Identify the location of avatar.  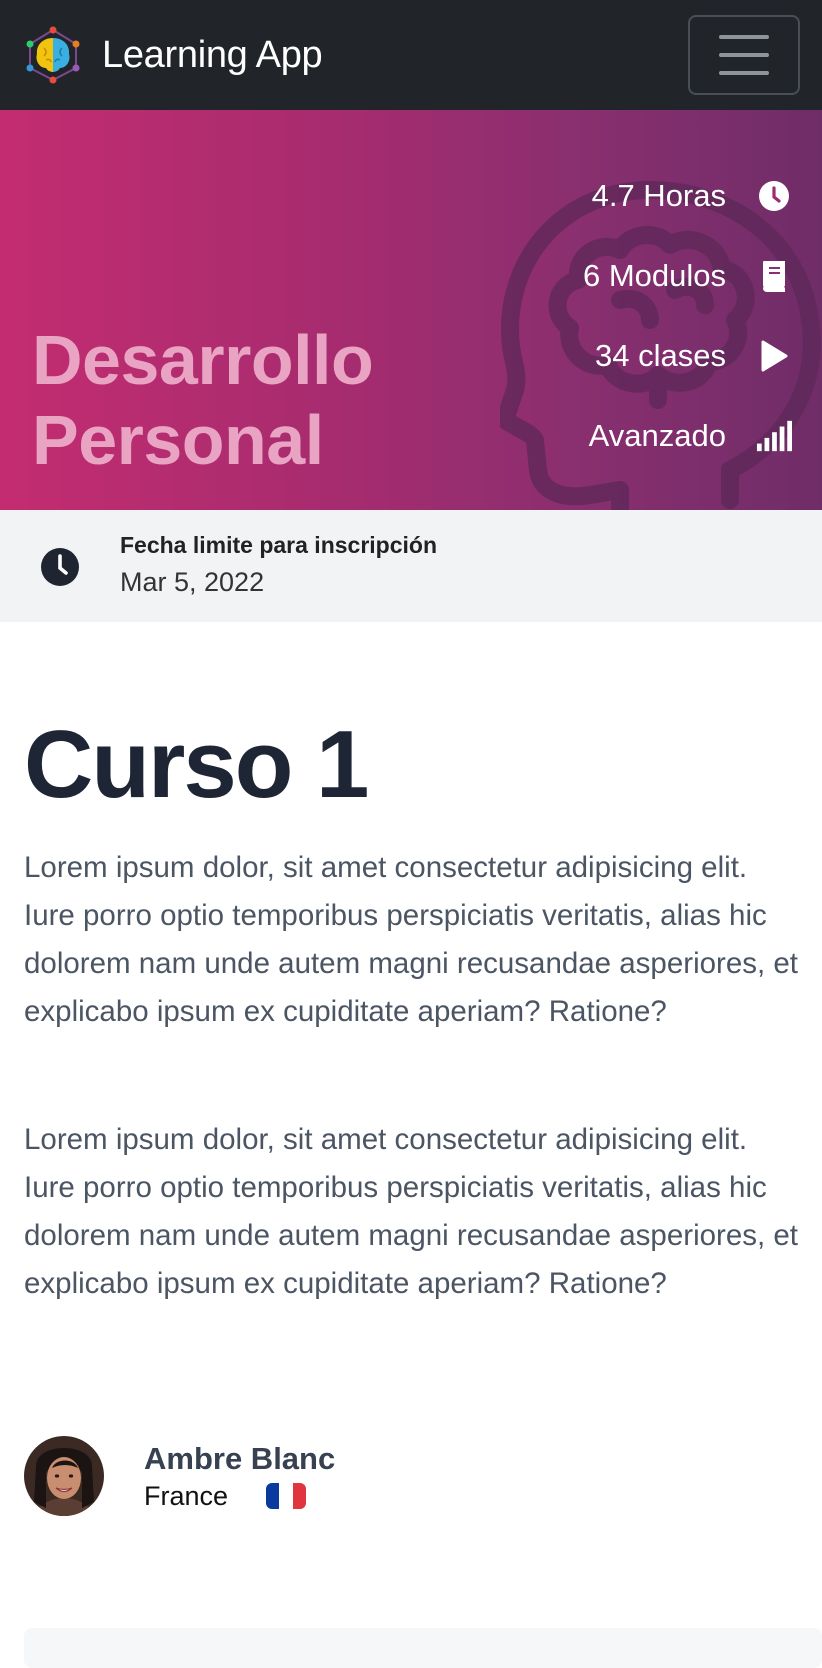
(64, 1476).